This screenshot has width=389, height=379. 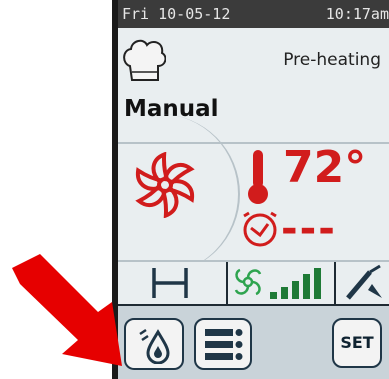 What do you see at coordinates (277, 283) in the screenshot?
I see `fan-speed-icon` at bounding box center [277, 283].